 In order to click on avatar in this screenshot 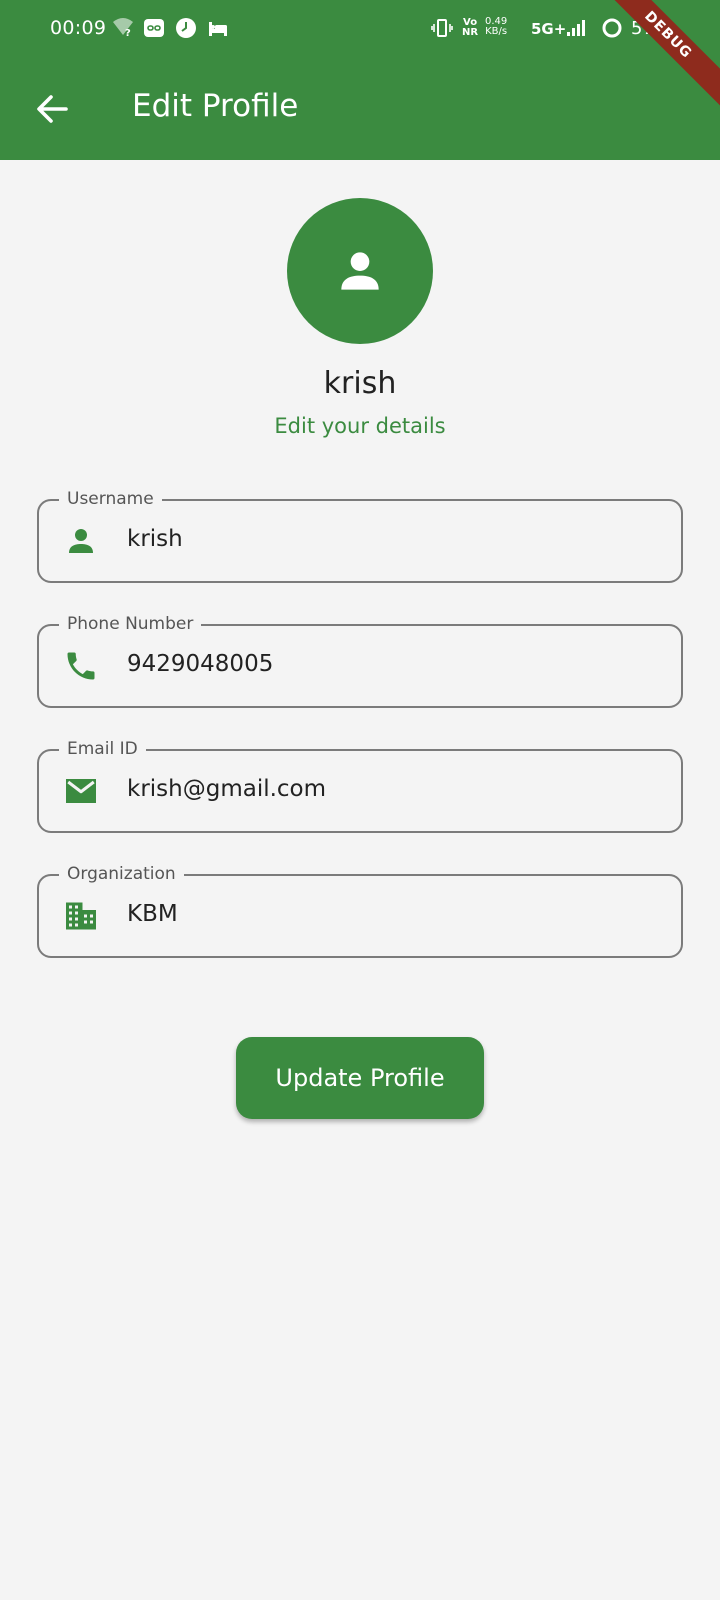, I will do `click(360, 271)`.